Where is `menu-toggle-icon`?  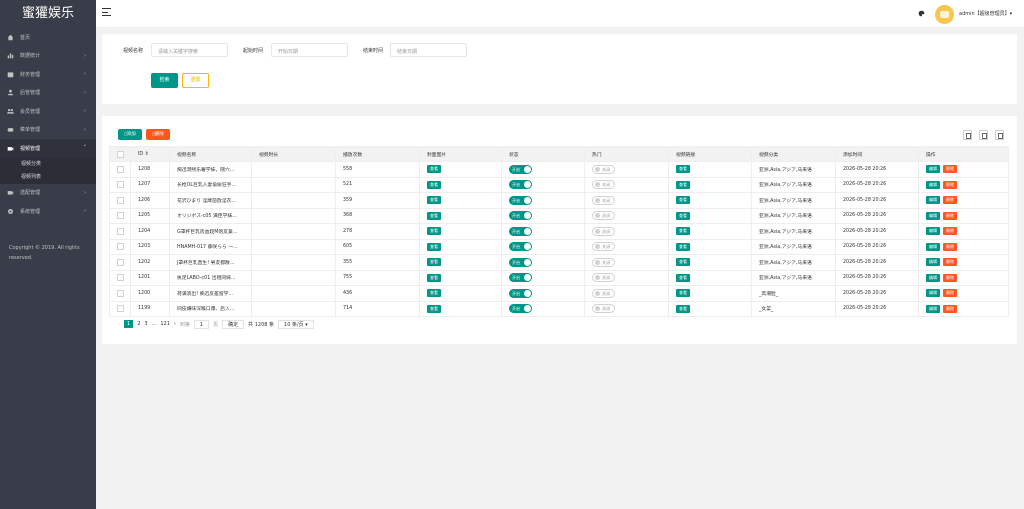
menu-toggle-icon is located at coordinates (106, 13).